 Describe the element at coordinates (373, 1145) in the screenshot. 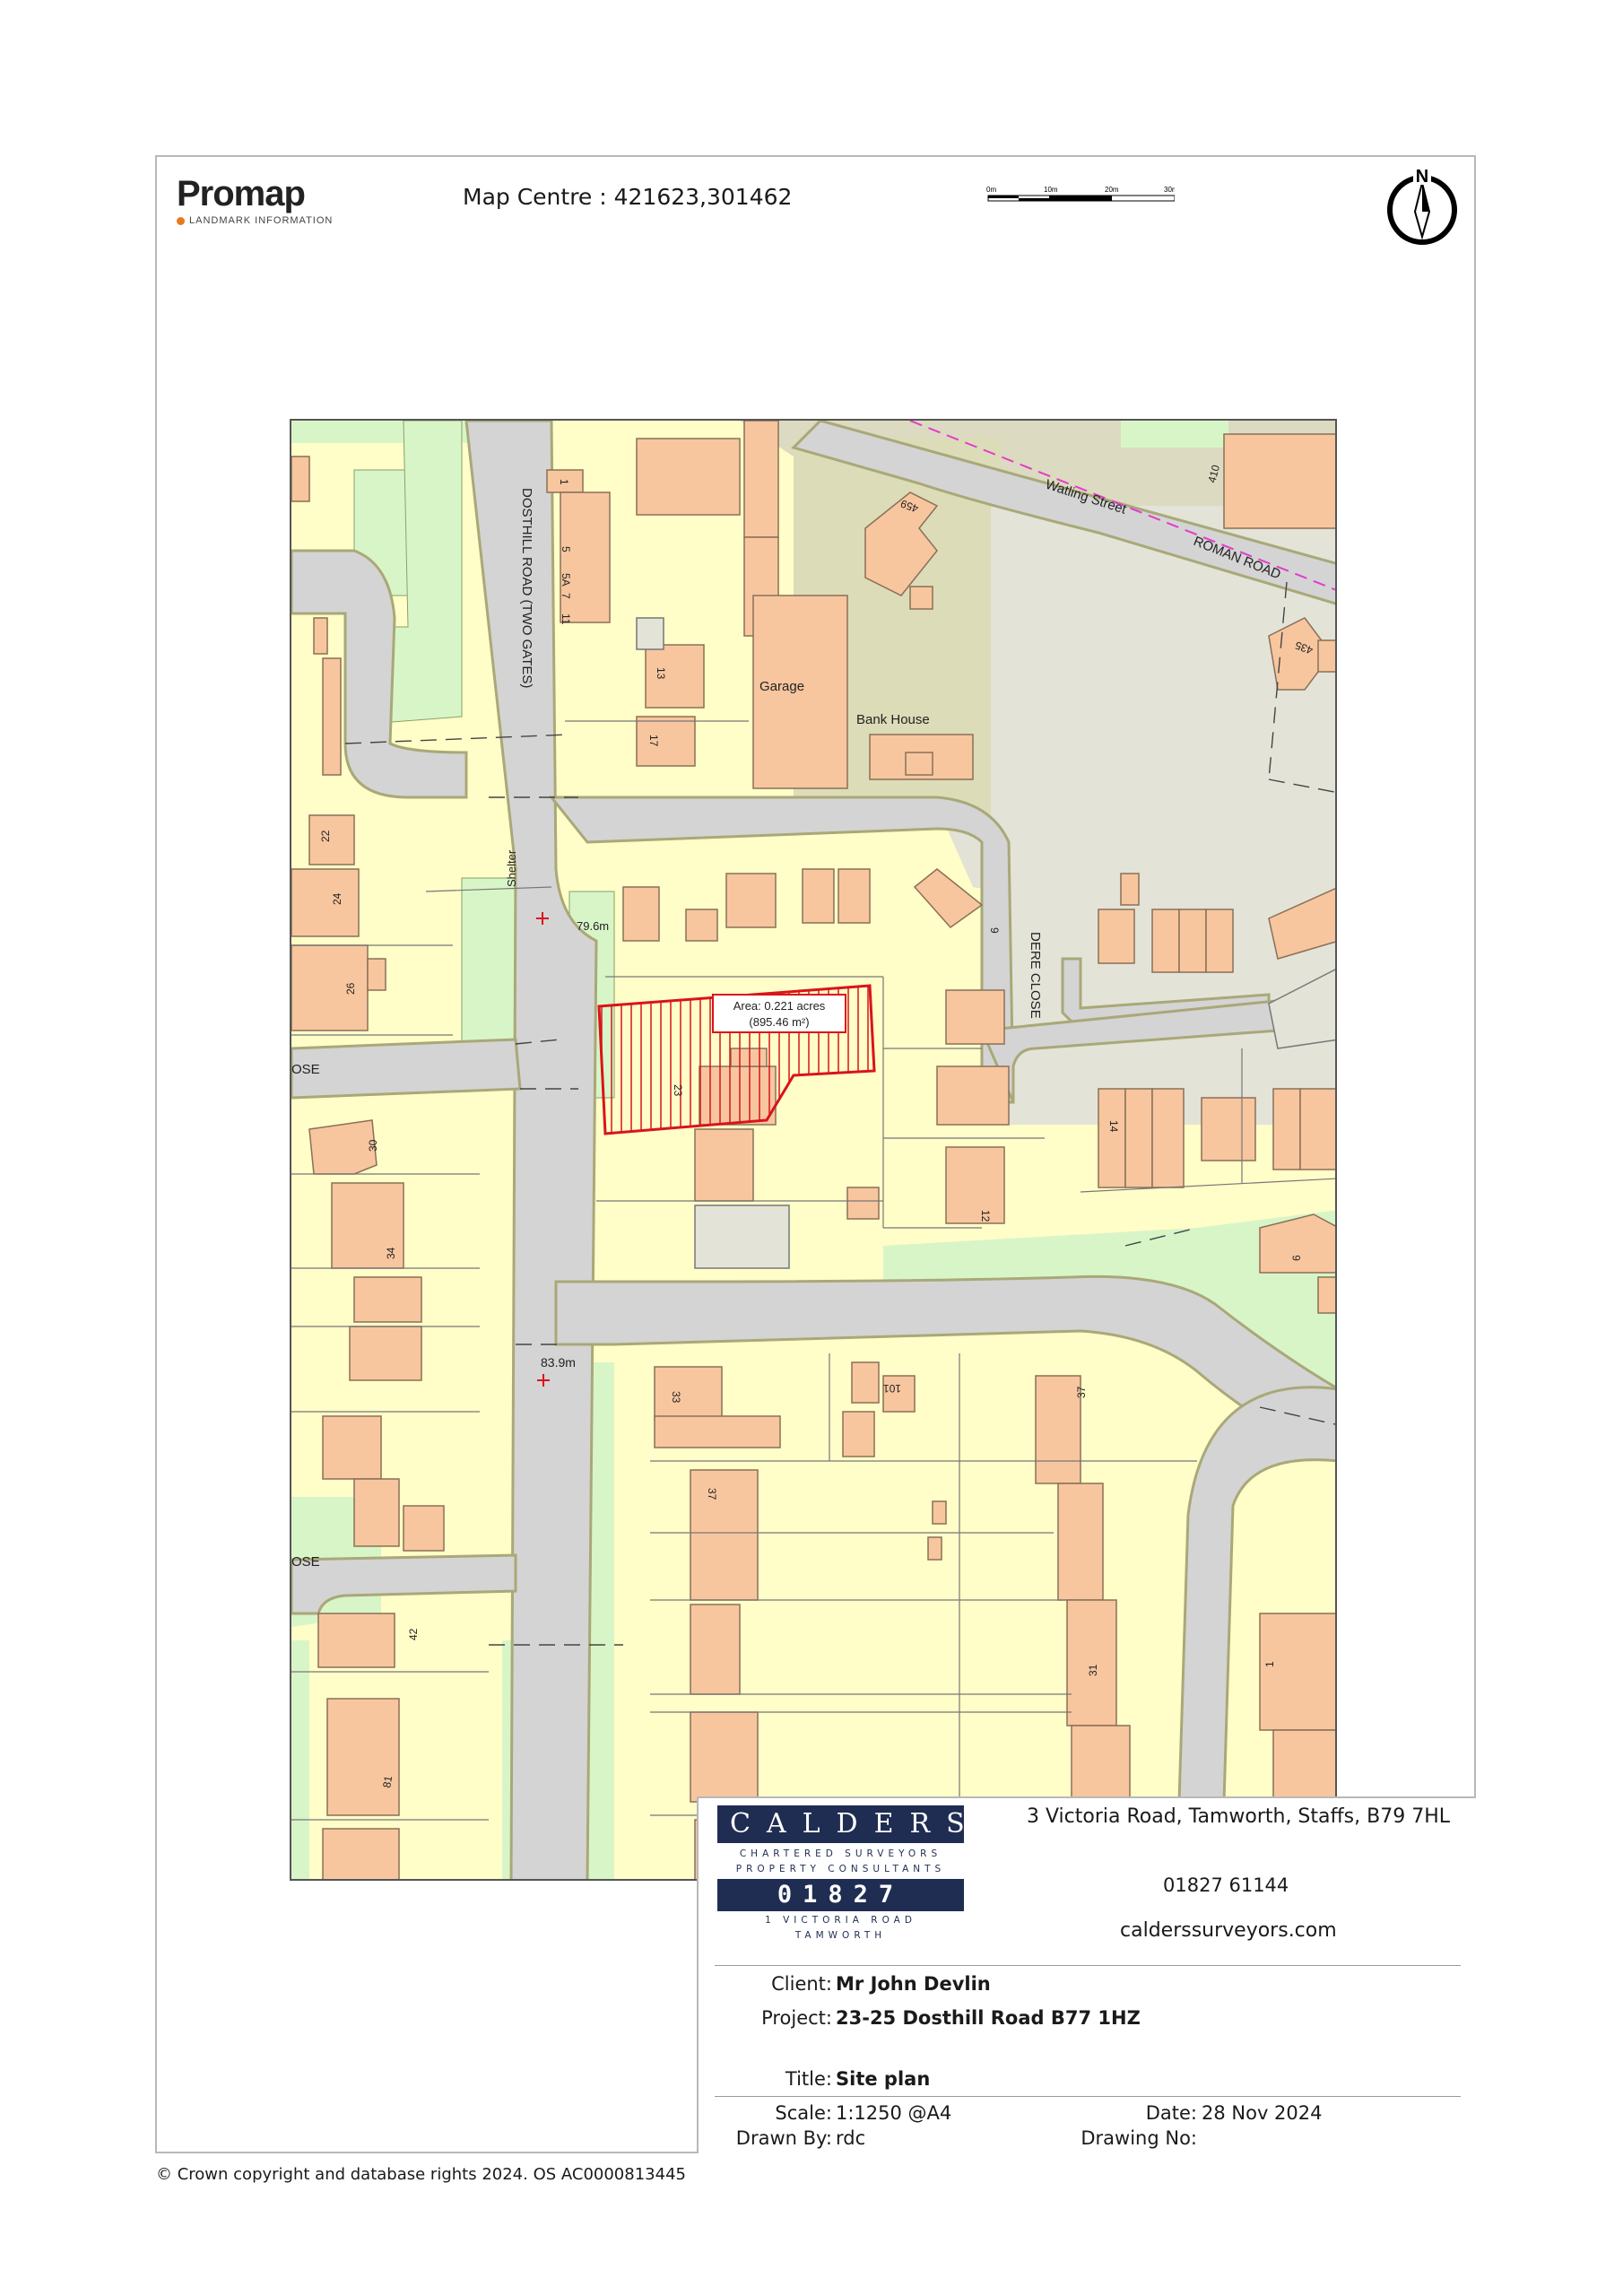

I see `house-number: 30` at that location.